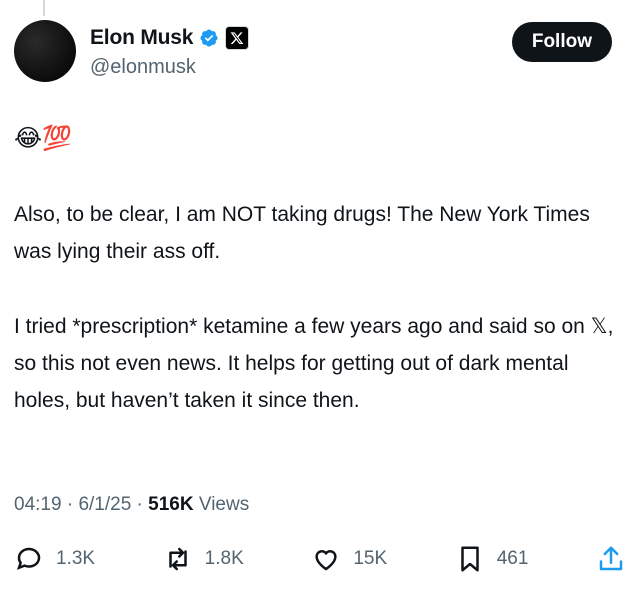  Describe the element at coordinates (43, 138) in the screenshot. I see `emoji-line: 😂💯` at that location.